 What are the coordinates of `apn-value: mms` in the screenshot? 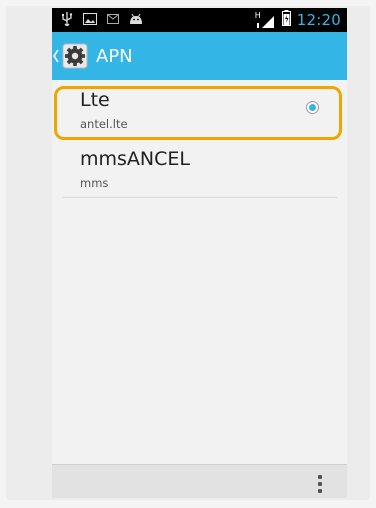 It's located at (94, 183).